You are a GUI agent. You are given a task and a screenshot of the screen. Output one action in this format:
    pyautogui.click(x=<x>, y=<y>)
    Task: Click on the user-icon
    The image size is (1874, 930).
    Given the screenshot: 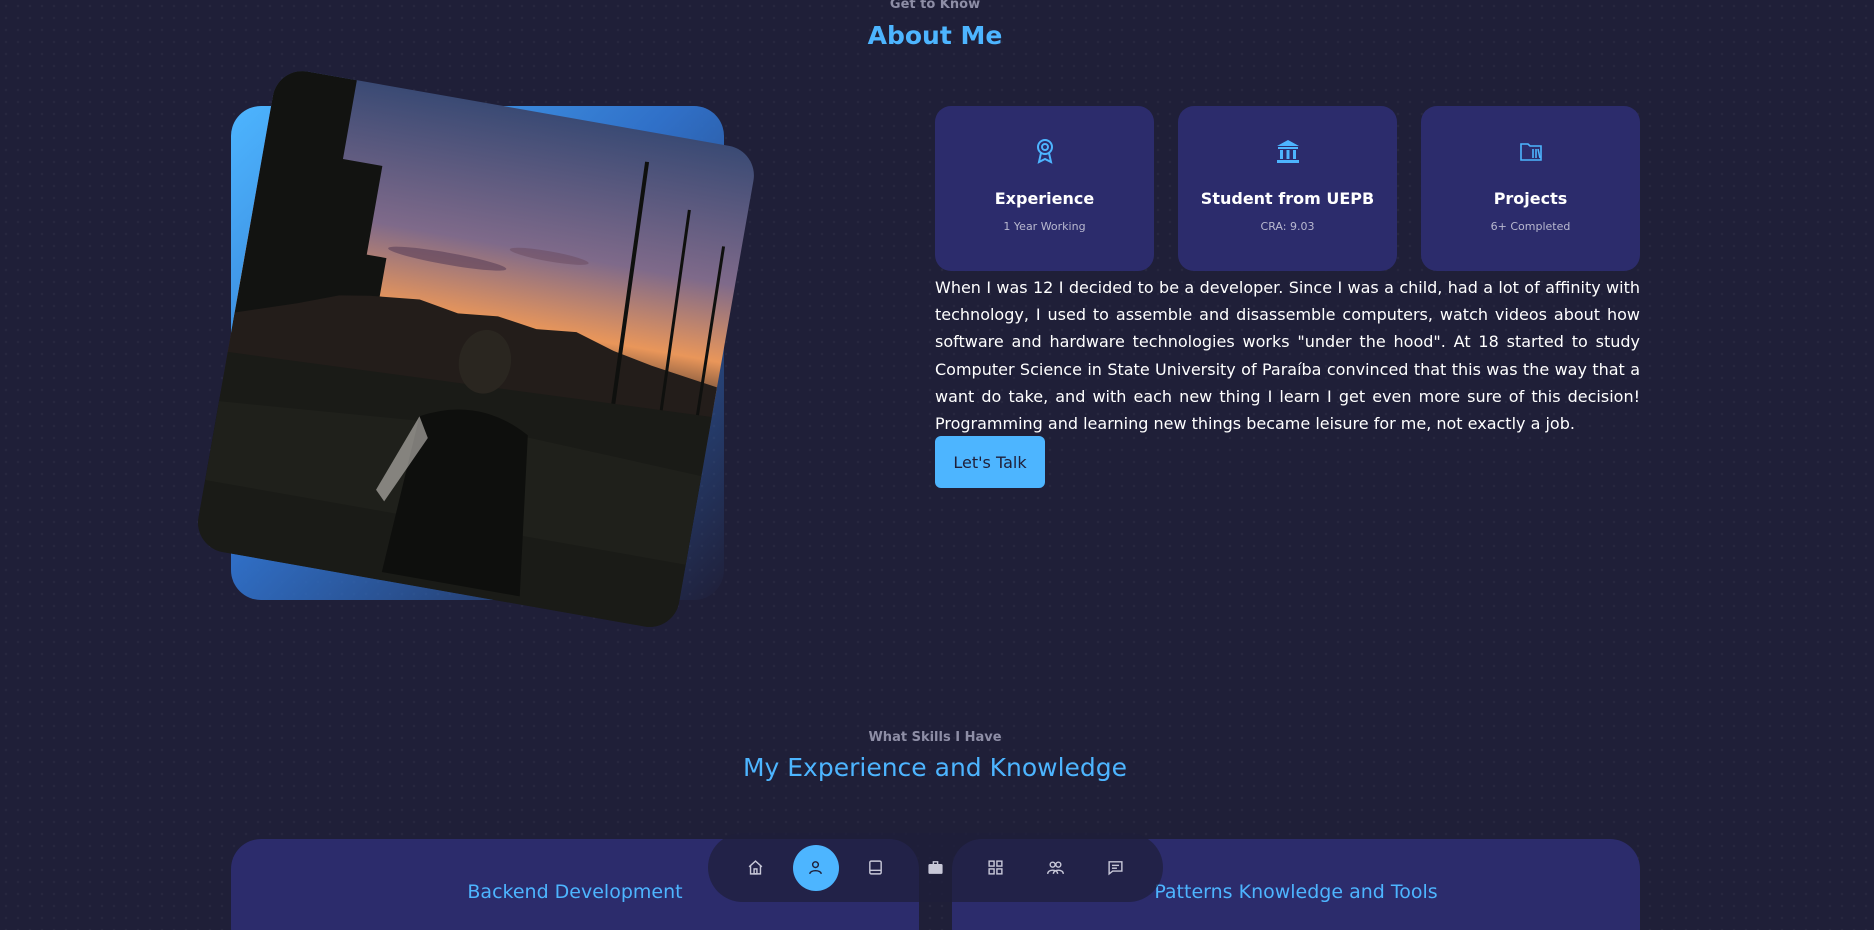 What is the action you would take?
    pyautogui.click(x=815, y=868)
    